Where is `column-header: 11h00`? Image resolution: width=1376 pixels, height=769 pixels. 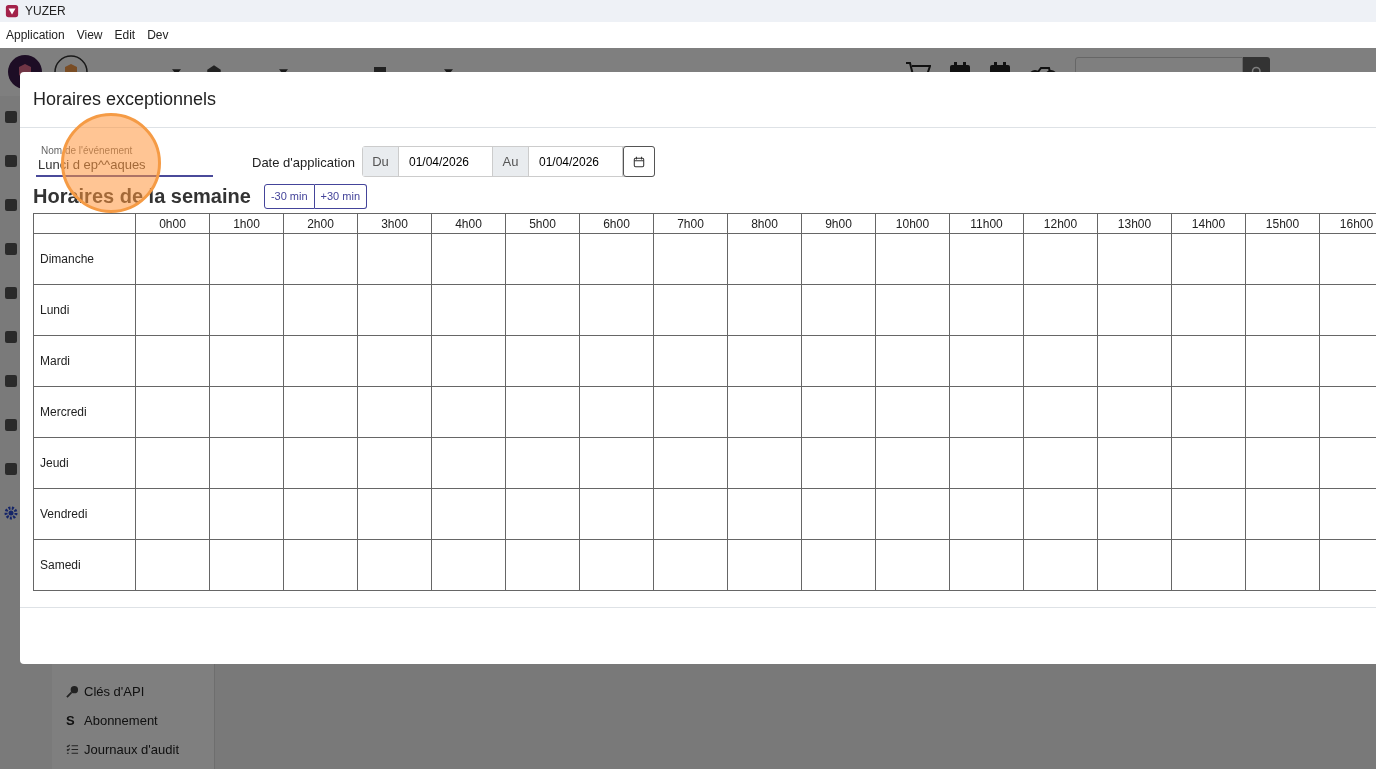 column-header: 11h00 is located at coordinates (986, 223).